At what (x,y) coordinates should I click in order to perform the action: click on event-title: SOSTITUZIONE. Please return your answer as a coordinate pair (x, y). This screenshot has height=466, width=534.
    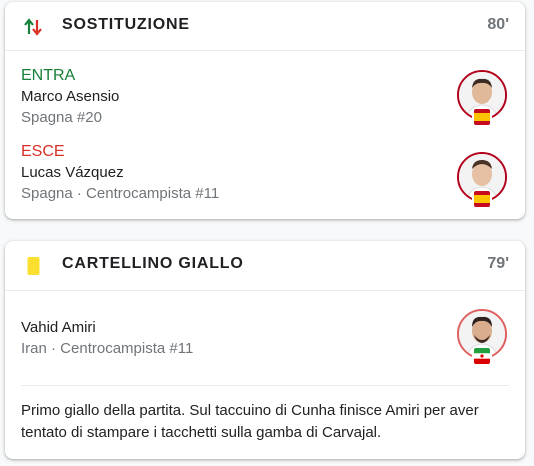
    Looking at the image, I should click on (126, 24).